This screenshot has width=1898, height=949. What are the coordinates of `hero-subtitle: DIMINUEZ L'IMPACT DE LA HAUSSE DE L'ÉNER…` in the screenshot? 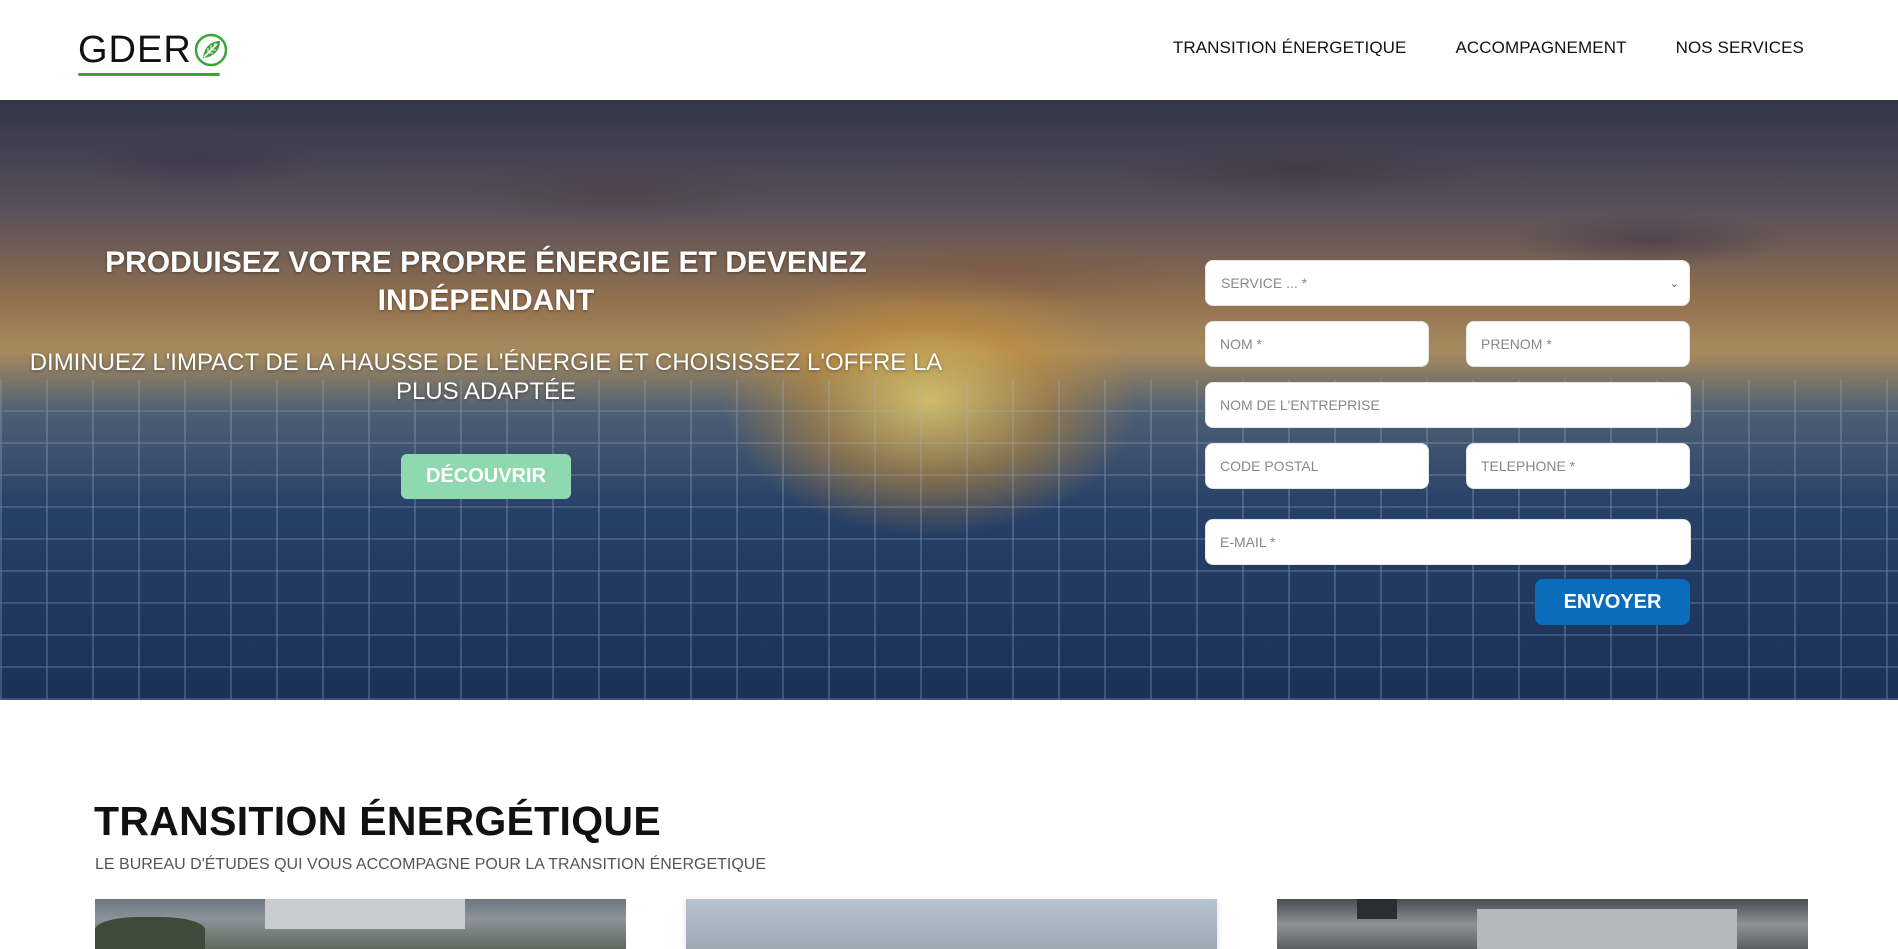 It's located at (486, 377).